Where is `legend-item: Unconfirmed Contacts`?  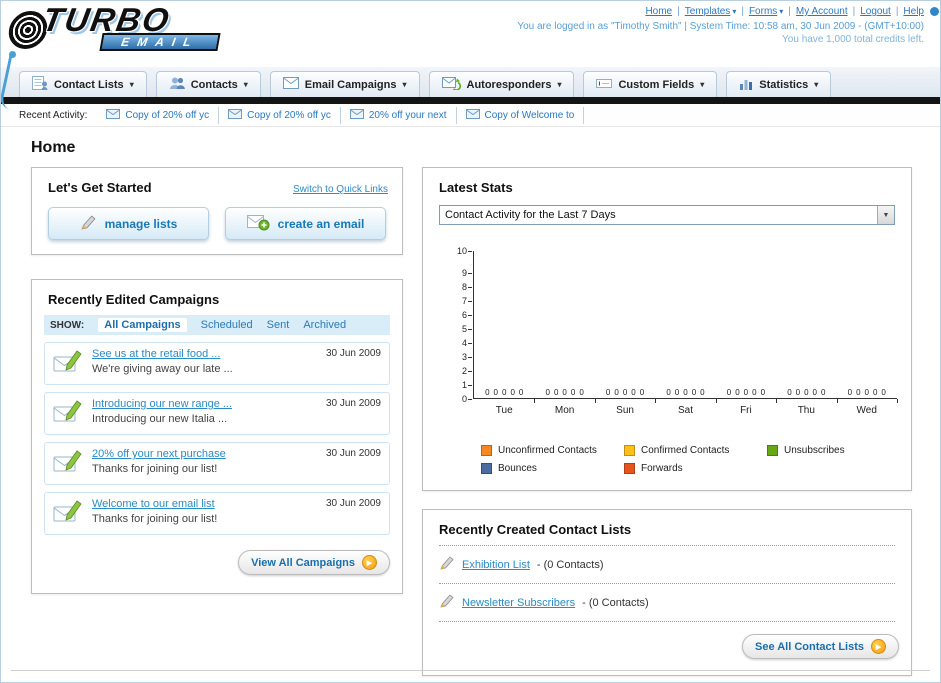
legend-item: Unconfirmed Contacts is located at coordinates (552, 450).